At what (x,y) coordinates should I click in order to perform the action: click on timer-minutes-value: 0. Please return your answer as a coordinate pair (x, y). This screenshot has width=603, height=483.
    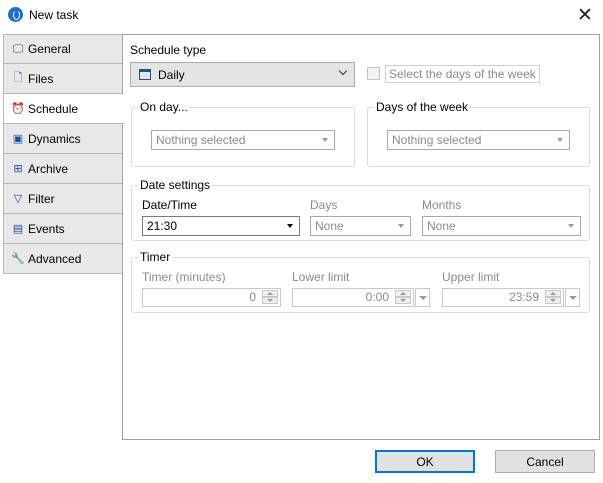
    Looking at the image, I should click on (252, 297).